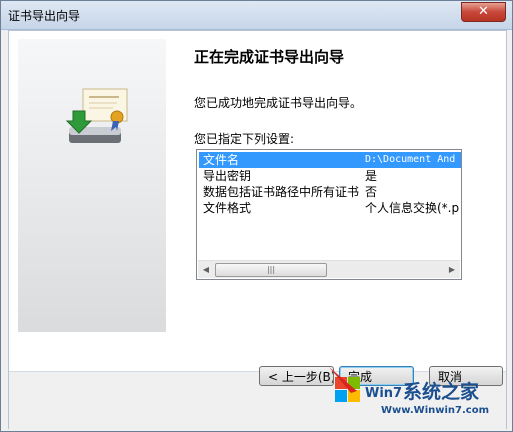  Describe the element at coordinates (227, 208) in the screenshot. I see `setting-name: 文件格式` at that location.